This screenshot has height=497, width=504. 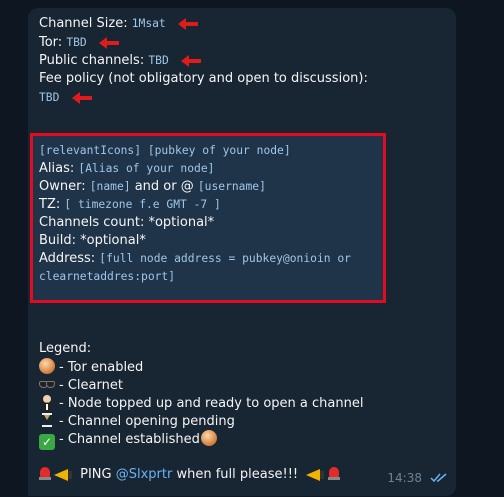 I want to click on template-owner-line: Owner: [name] and or @ [username], so click(x=152, y=187).